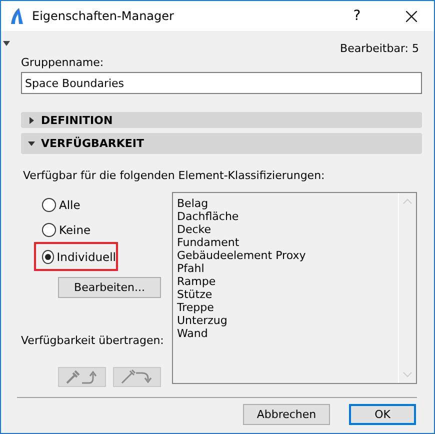 The width and height of the screenshot is (435, 434). What do you see at coordinates (285, 294) in the screenshot?
I see `list-item: Stütze` at bounding box center [285, 294].